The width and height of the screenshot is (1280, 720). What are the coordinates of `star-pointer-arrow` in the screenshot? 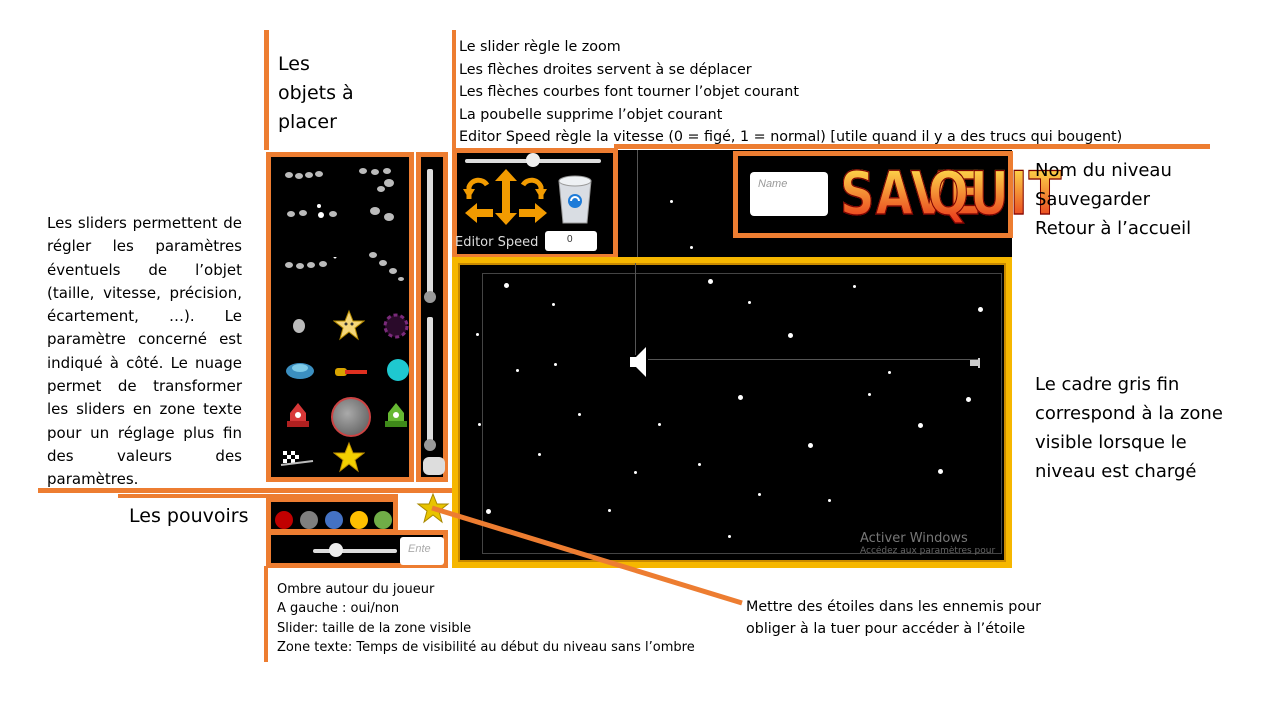 It's located at (587, 555).